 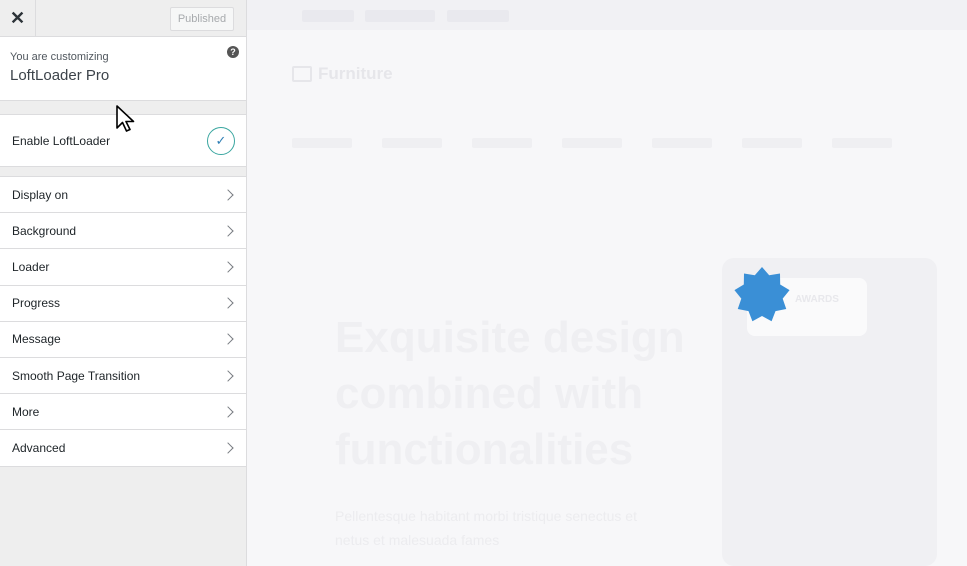 I want to click on menu-item-message: Message, so click(x=123, y=340).